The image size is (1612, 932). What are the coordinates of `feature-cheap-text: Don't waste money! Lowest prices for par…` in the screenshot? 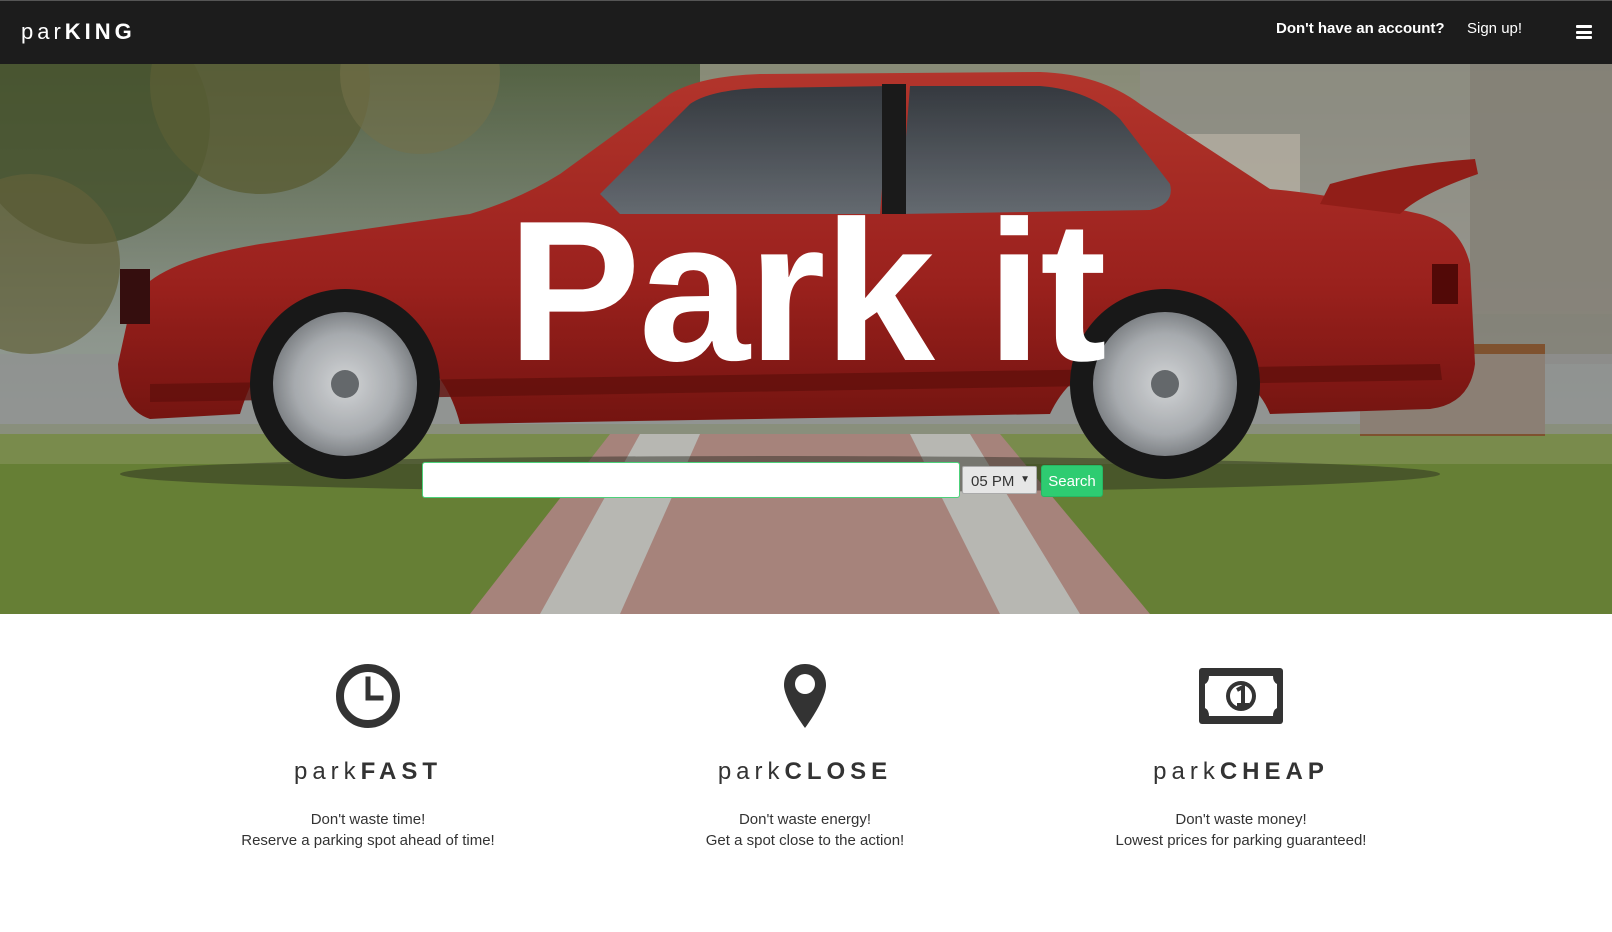 It's located at (1241, 830).